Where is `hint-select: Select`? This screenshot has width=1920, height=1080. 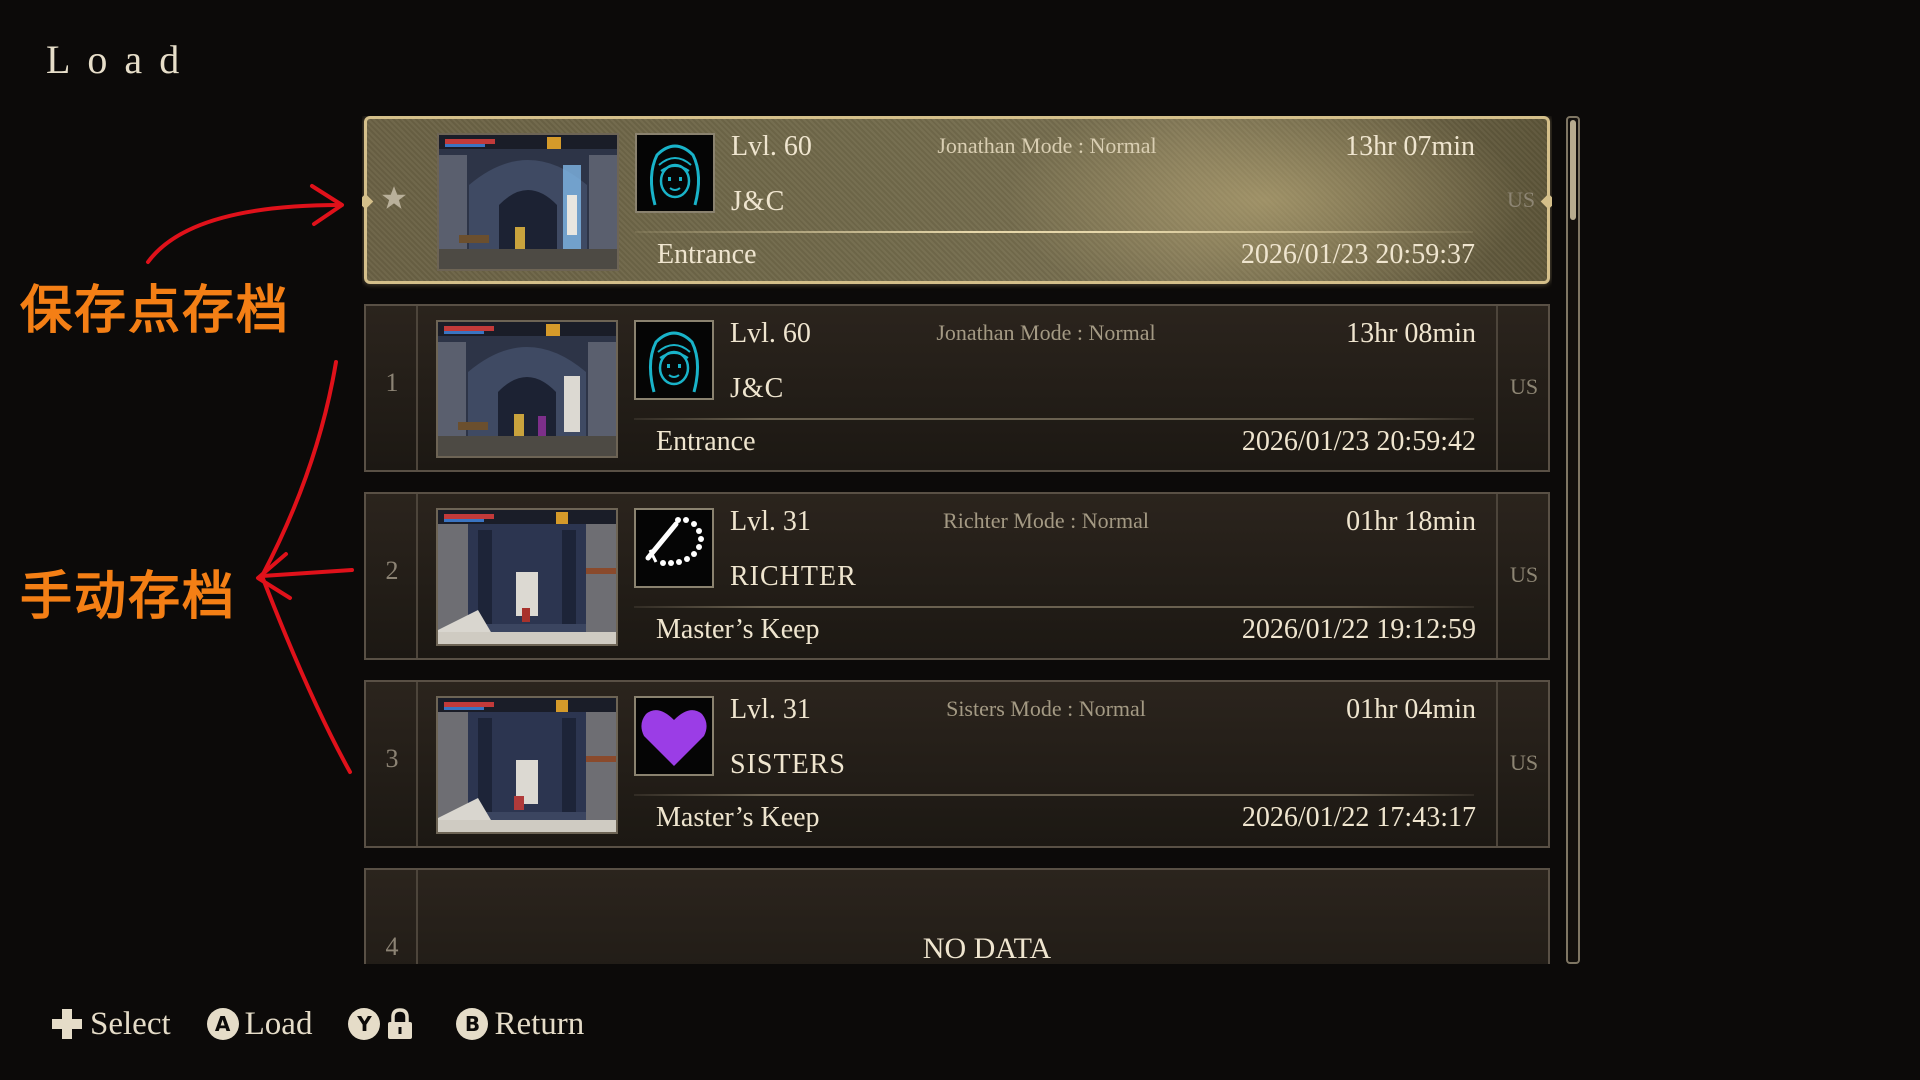 hint-select: Select is located at coordinates (110, 1024).